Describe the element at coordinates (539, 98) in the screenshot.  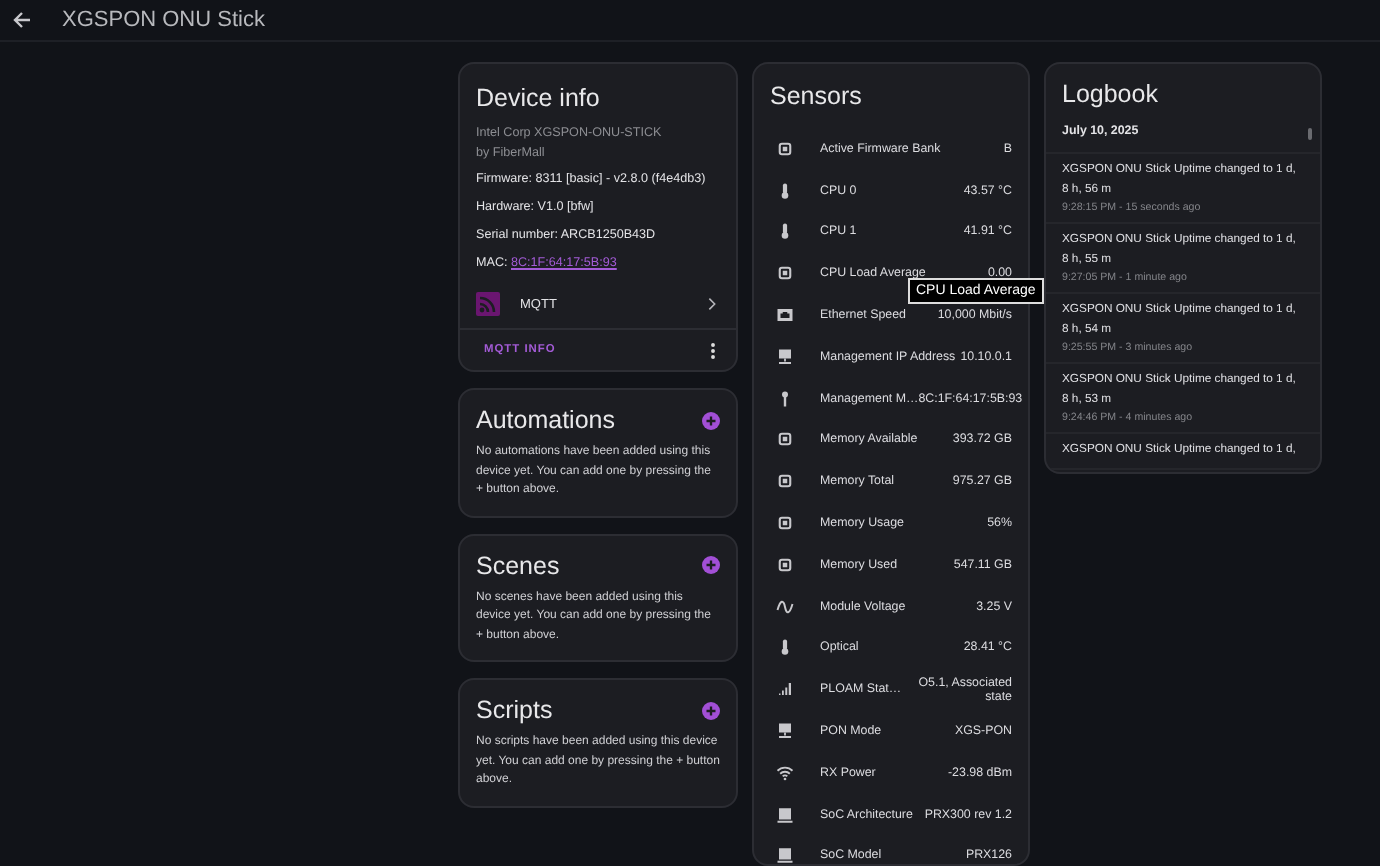
I see `card-title: Device info` at that location.